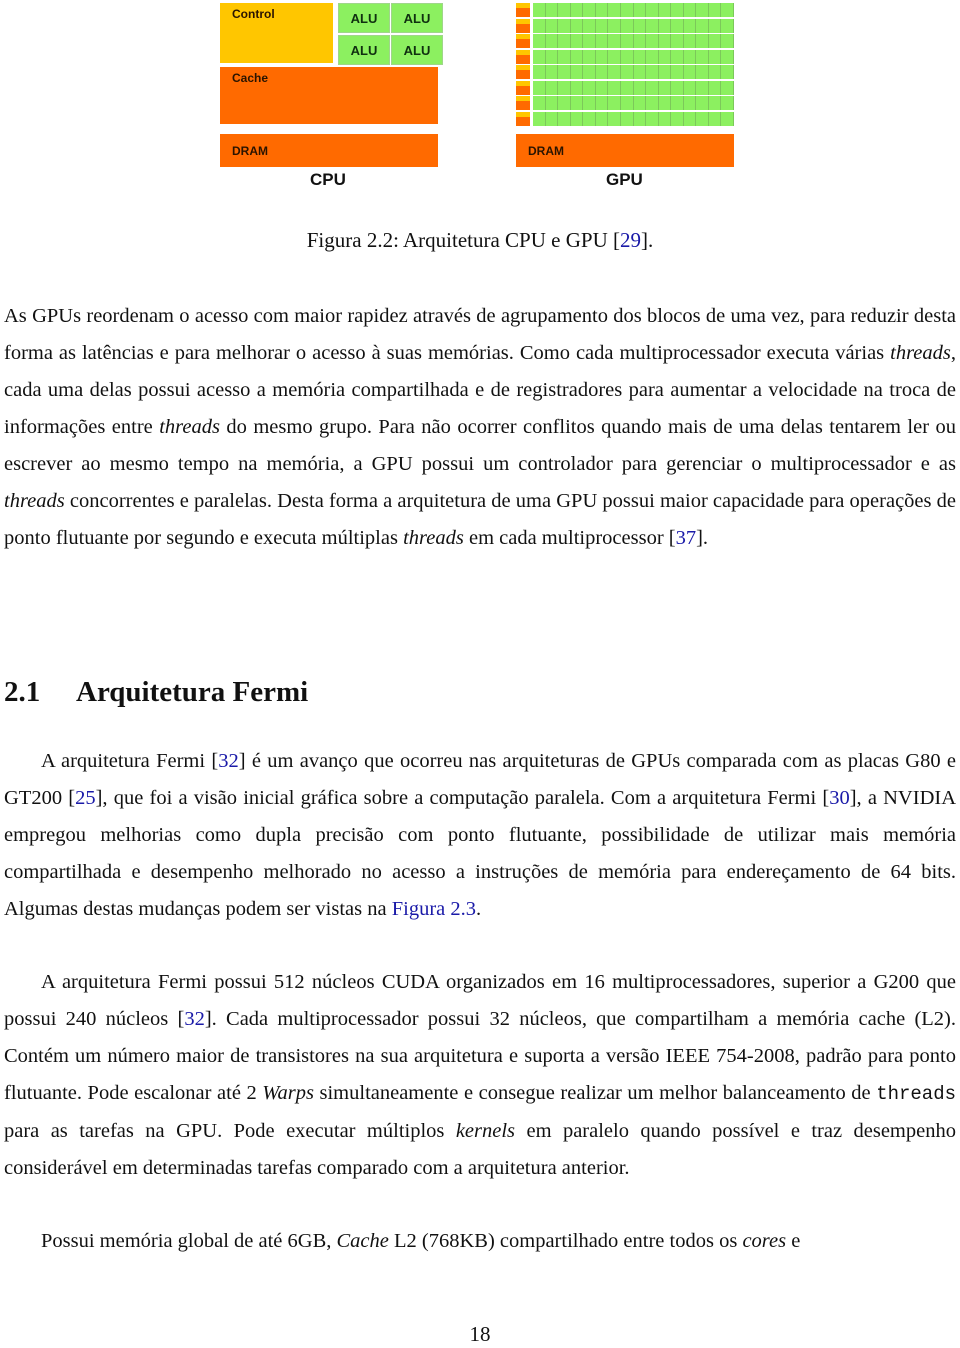  What do you see at coordinates (625, 103) in the screenshot?
I see `gpu-multiprocessor-row` at bounding box center [625, 103].